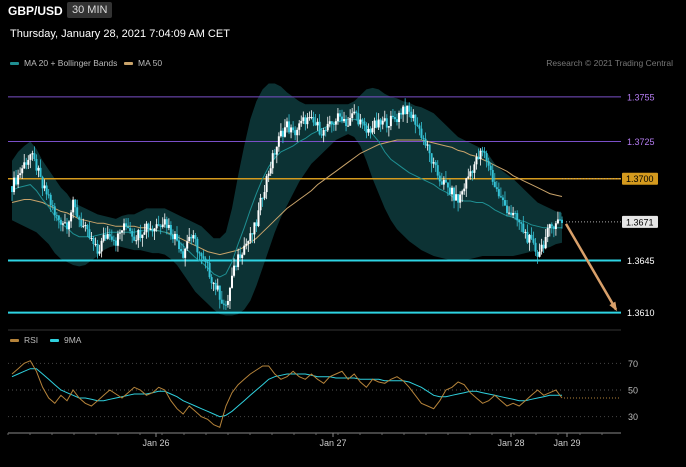 Image resolution: width=686 pixels, height=467 pixels. Describe the element at coordinates (510, 443) in the screenshot. I see `time-tick-label: Jan 28` at that location.